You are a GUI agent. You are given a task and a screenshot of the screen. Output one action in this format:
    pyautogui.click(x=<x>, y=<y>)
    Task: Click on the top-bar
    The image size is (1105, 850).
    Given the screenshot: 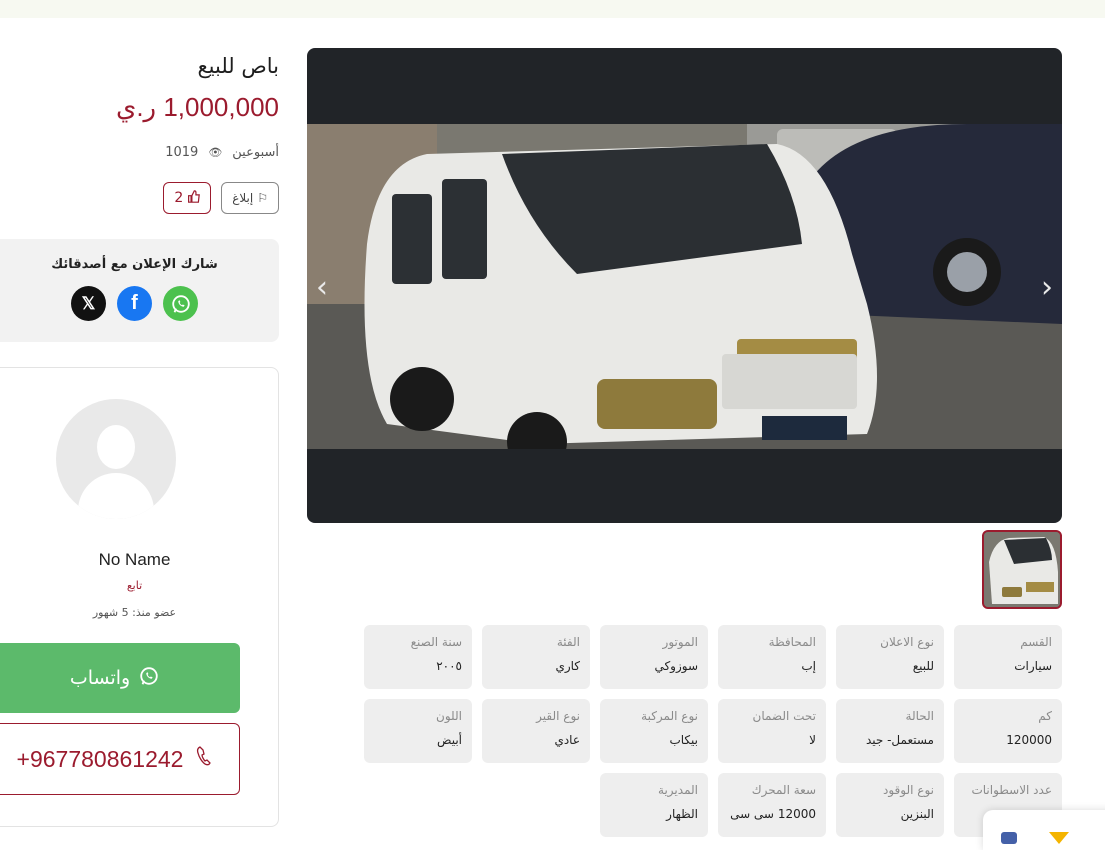 What is the action you would take?
    pyautogui.click(x=552, y=9)
    